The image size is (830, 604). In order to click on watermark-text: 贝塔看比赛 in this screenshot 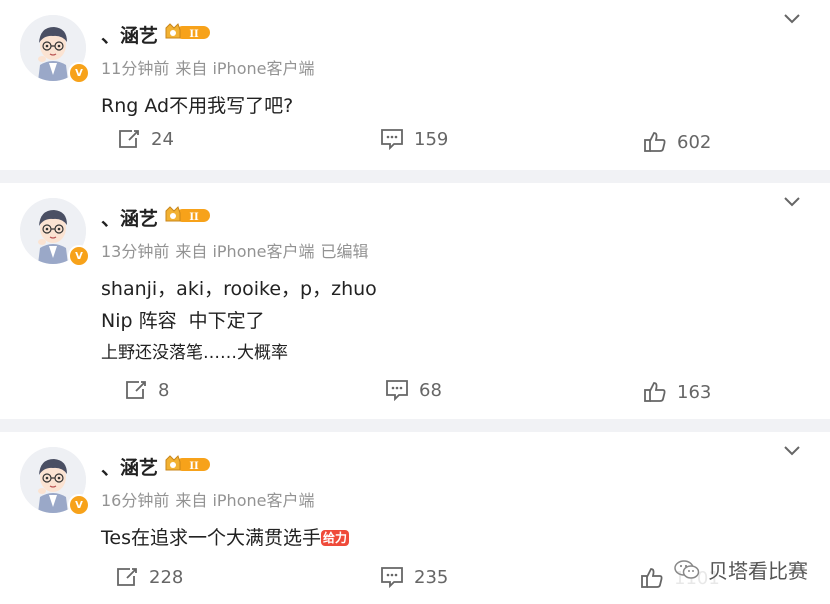, I will do `click(758, 571)`.